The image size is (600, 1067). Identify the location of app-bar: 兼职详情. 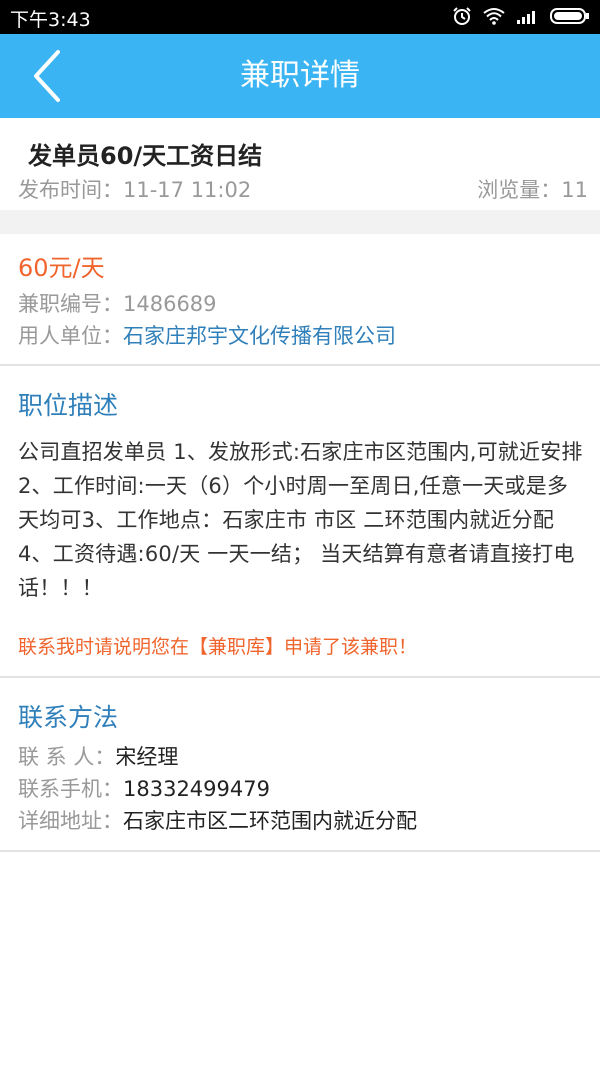
(300, 76).